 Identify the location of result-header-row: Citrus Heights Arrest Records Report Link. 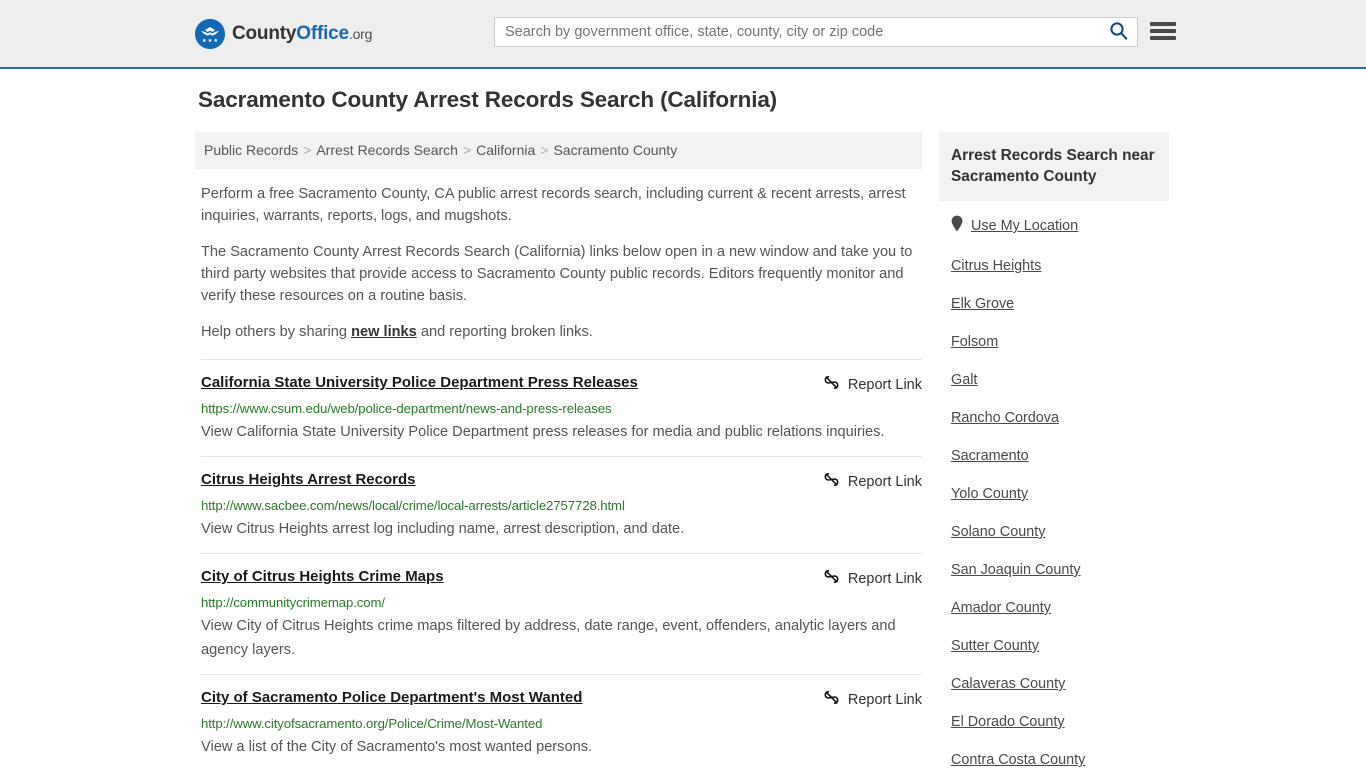
(561, 481).